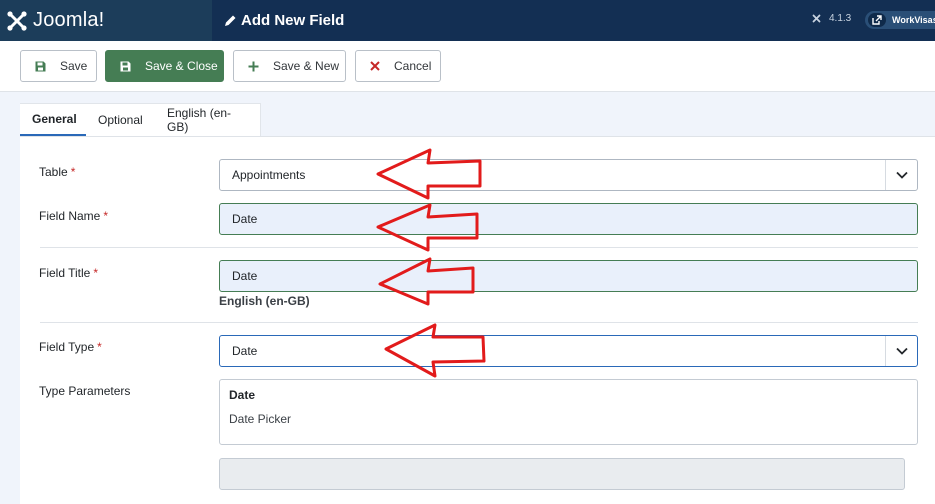  Describe the element at coordinates (74, 66) in the screenshot. I see `save-label: Save` at that location.